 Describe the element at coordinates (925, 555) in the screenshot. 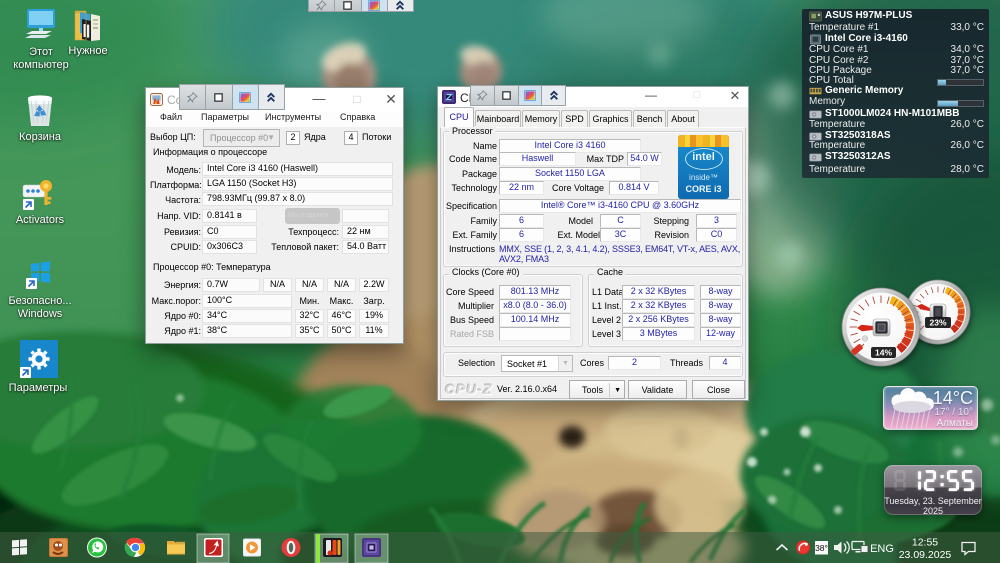

I see `svg-text: 23.09.2025` at that location.